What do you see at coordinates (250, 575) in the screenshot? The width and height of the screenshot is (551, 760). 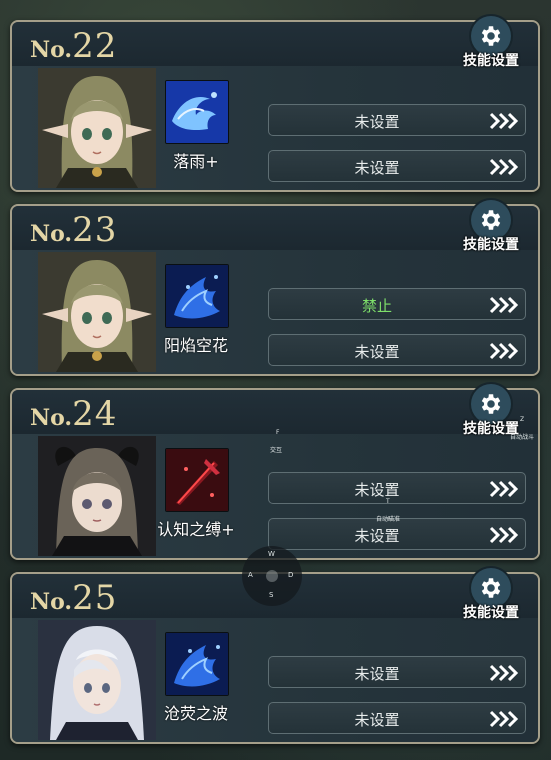 I see `dpad-key-left: A` at bounding box center [250, 575].